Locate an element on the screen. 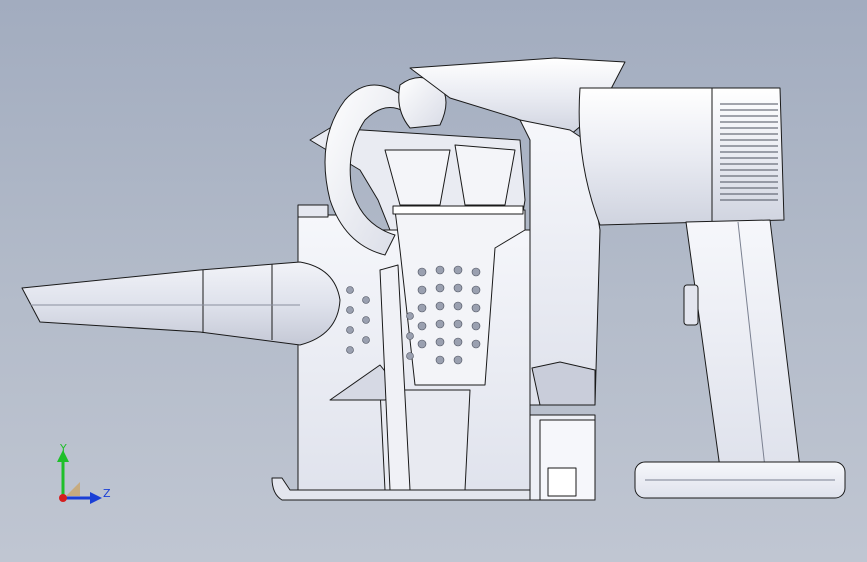 Image resolution: width=867 pixels, height=562 pixels. triad-corner is located at coordinates (73, 489).